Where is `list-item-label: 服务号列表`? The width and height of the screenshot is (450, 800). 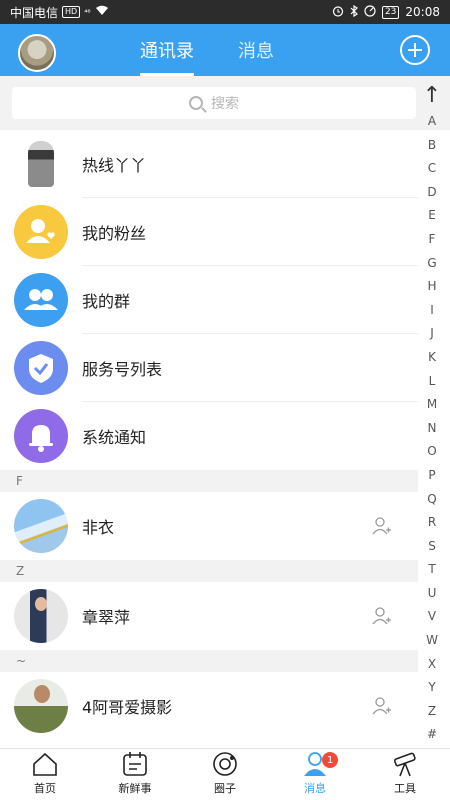
list-item-label: 服务号列表 is located at coordinates (122, 369).